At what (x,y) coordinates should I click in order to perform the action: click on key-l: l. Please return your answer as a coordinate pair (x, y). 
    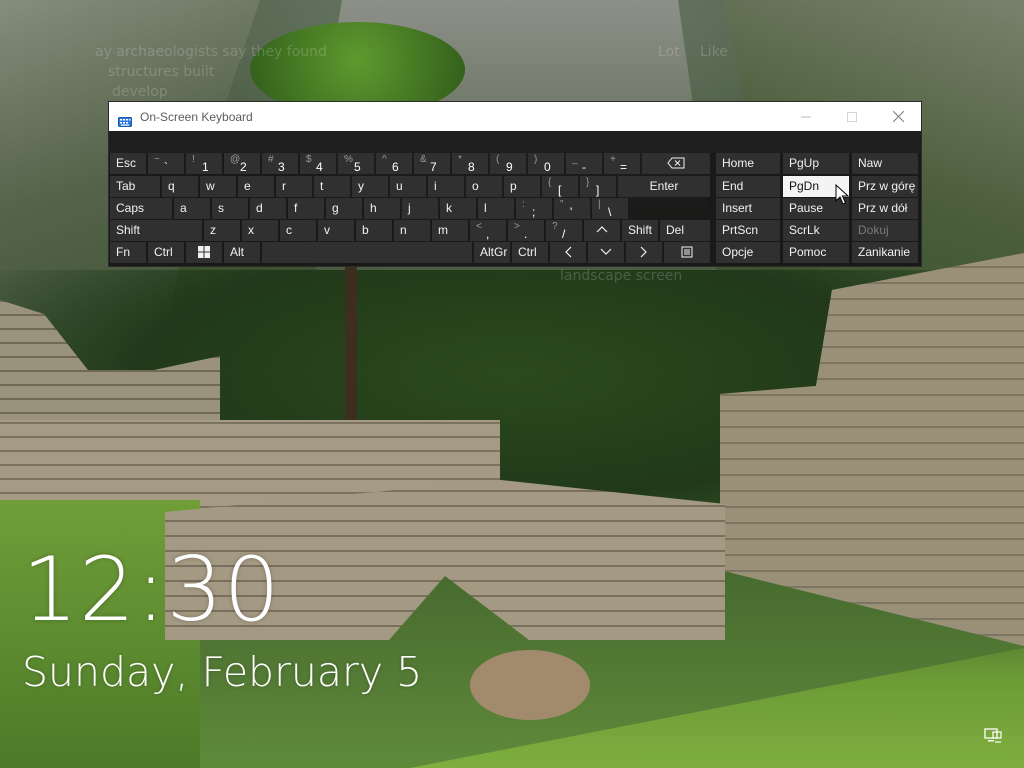
    Looking at the image, I should click on (496, 208).